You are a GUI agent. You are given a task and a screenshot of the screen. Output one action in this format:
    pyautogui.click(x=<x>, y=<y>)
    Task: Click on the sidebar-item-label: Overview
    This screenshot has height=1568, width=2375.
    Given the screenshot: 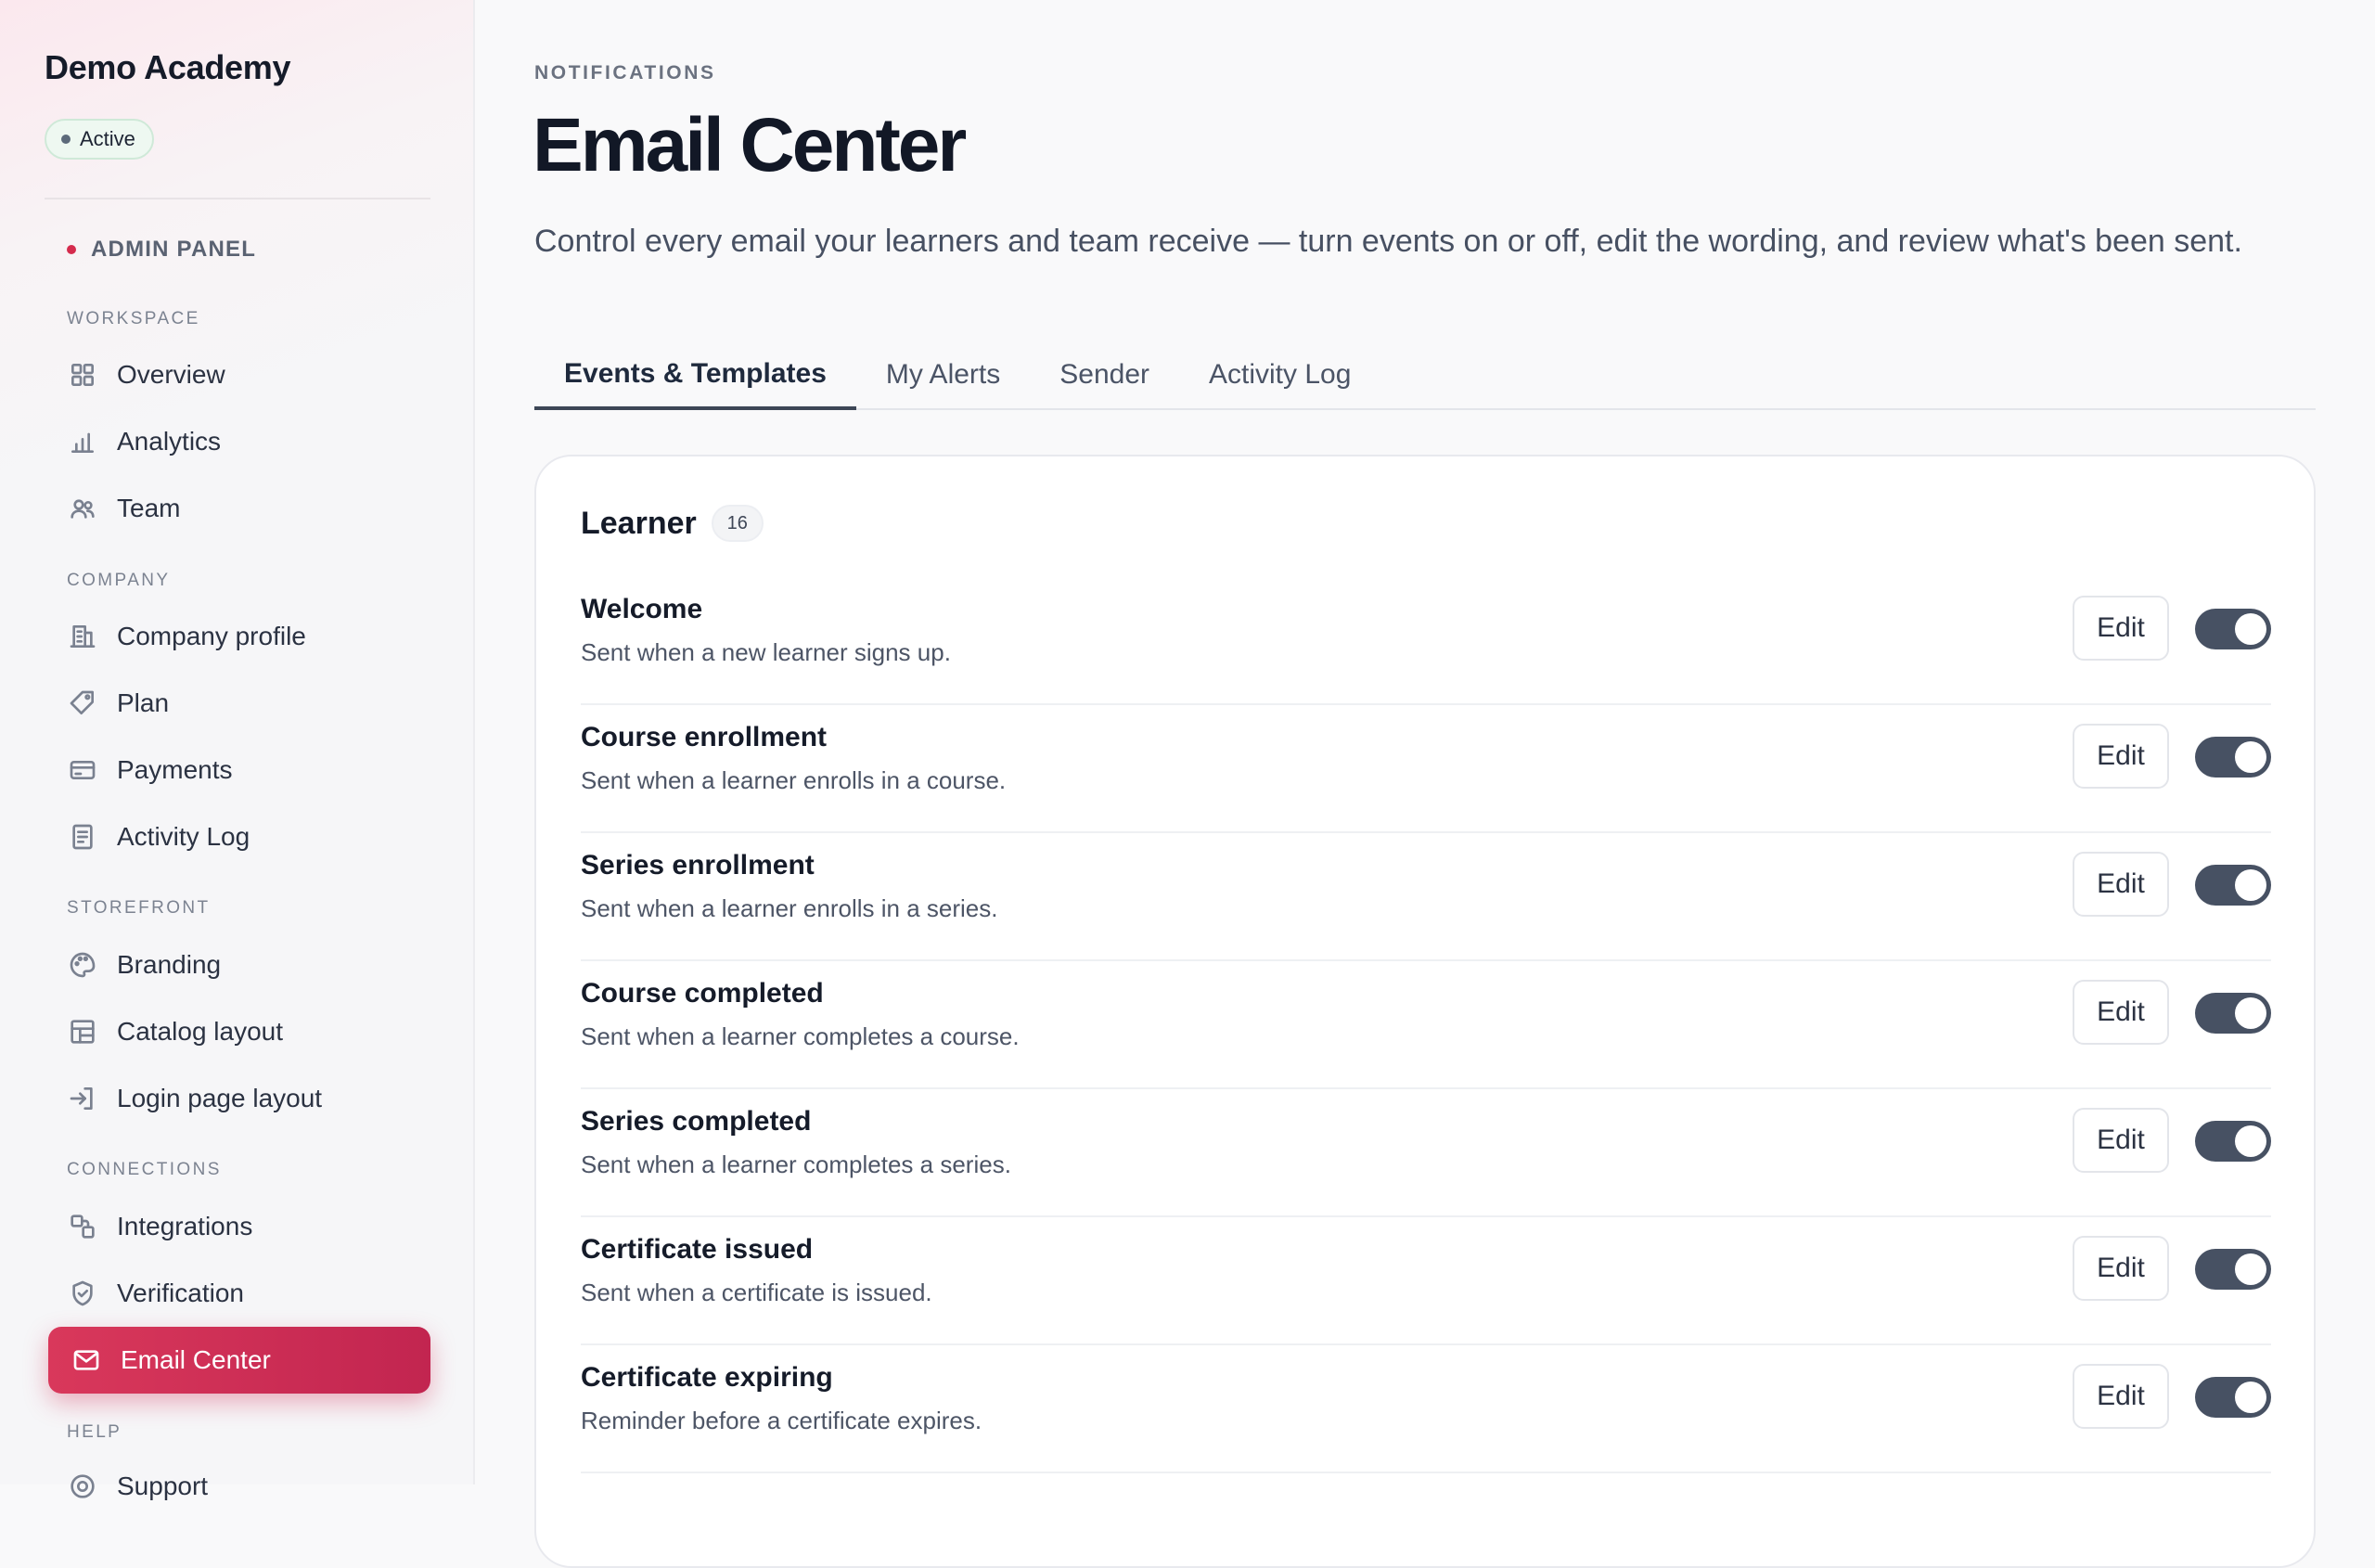 What is the action you would take?
    pyautogui.click(x=171, y=375)
    